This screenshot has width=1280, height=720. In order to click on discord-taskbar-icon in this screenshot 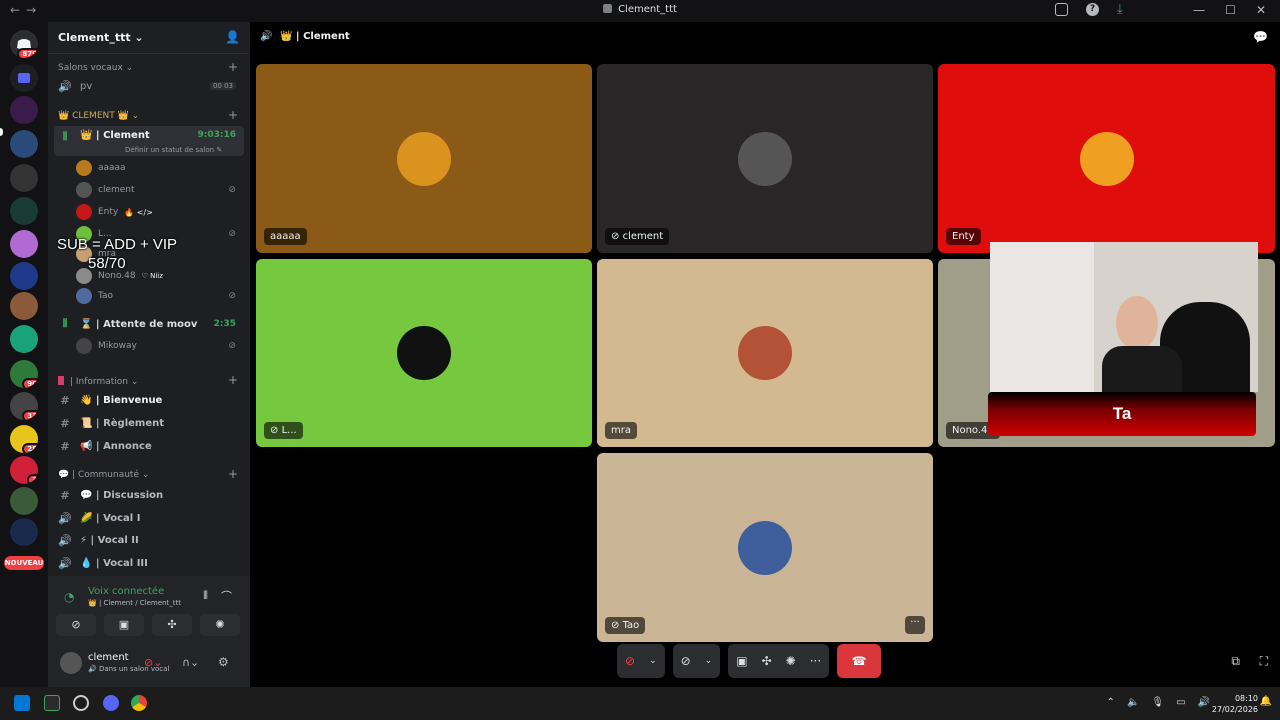, I will do `click(111, 703)`.